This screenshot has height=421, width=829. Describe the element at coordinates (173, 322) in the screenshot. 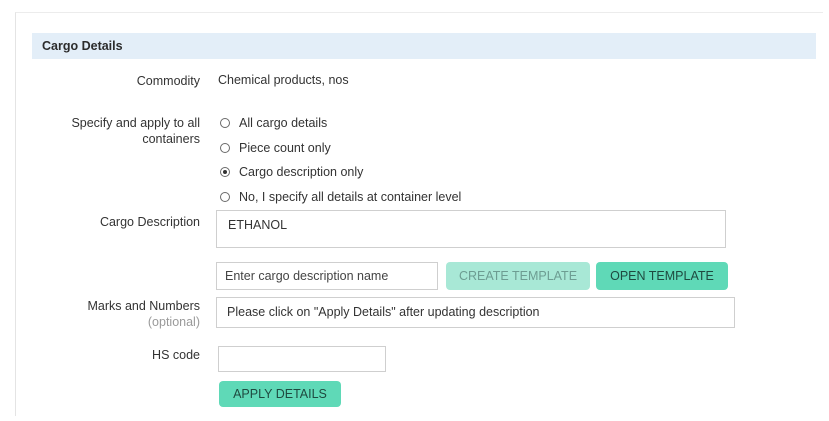

I see `optional-label: (optional)` at that location.